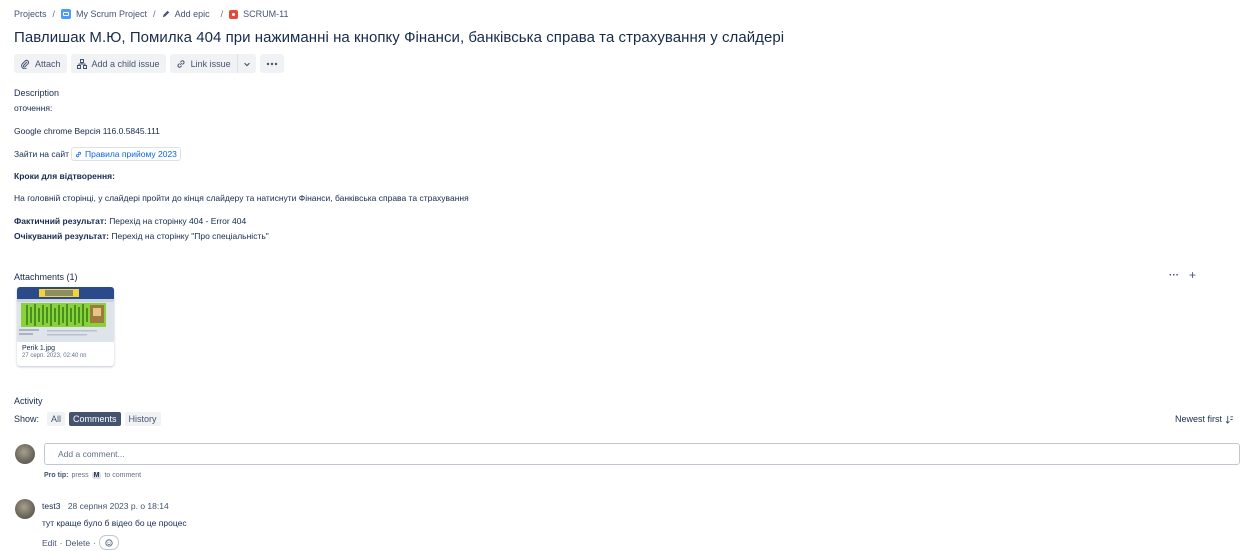 The image size is (1253, 551). I want to click on bug-icon, so click(234, 14).